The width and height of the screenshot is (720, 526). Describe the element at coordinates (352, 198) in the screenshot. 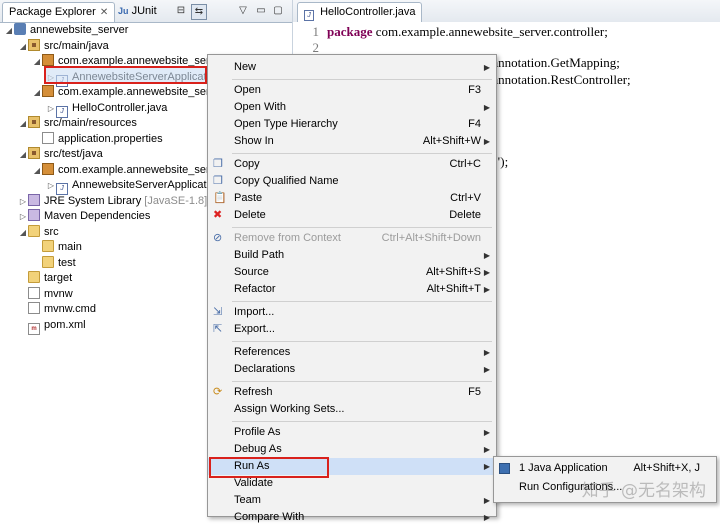

I see `menu-item-paste: 📋 Paste Ctrl+V` at that location.